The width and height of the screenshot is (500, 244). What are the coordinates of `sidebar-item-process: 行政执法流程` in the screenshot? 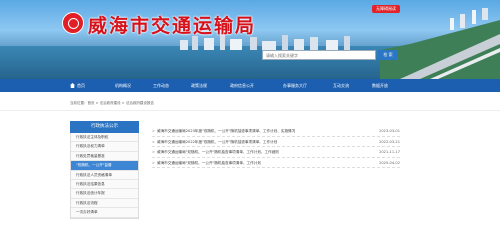 It's located at (104, 203).